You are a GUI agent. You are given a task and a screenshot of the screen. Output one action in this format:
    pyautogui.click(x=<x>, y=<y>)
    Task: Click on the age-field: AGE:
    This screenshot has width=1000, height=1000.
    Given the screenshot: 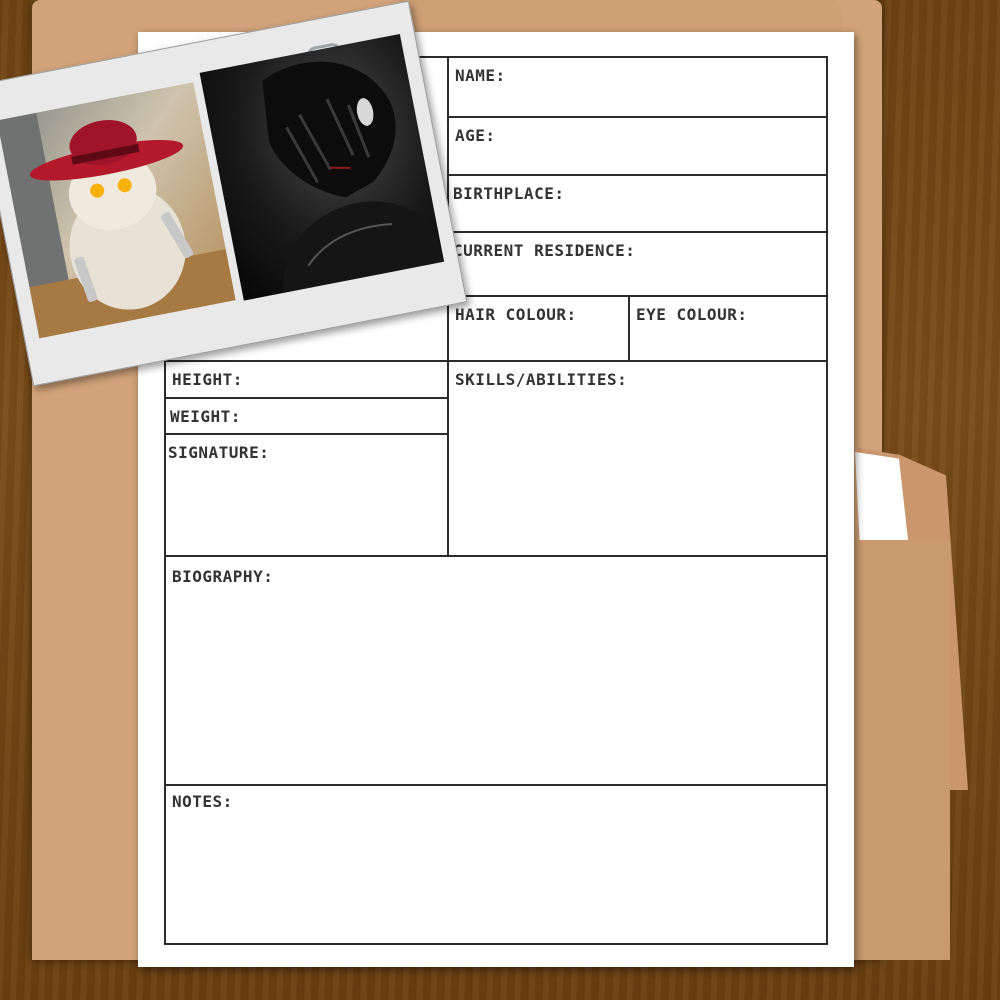 What is the action you would take?
    pyautogui.click(x=638, y=147)
    